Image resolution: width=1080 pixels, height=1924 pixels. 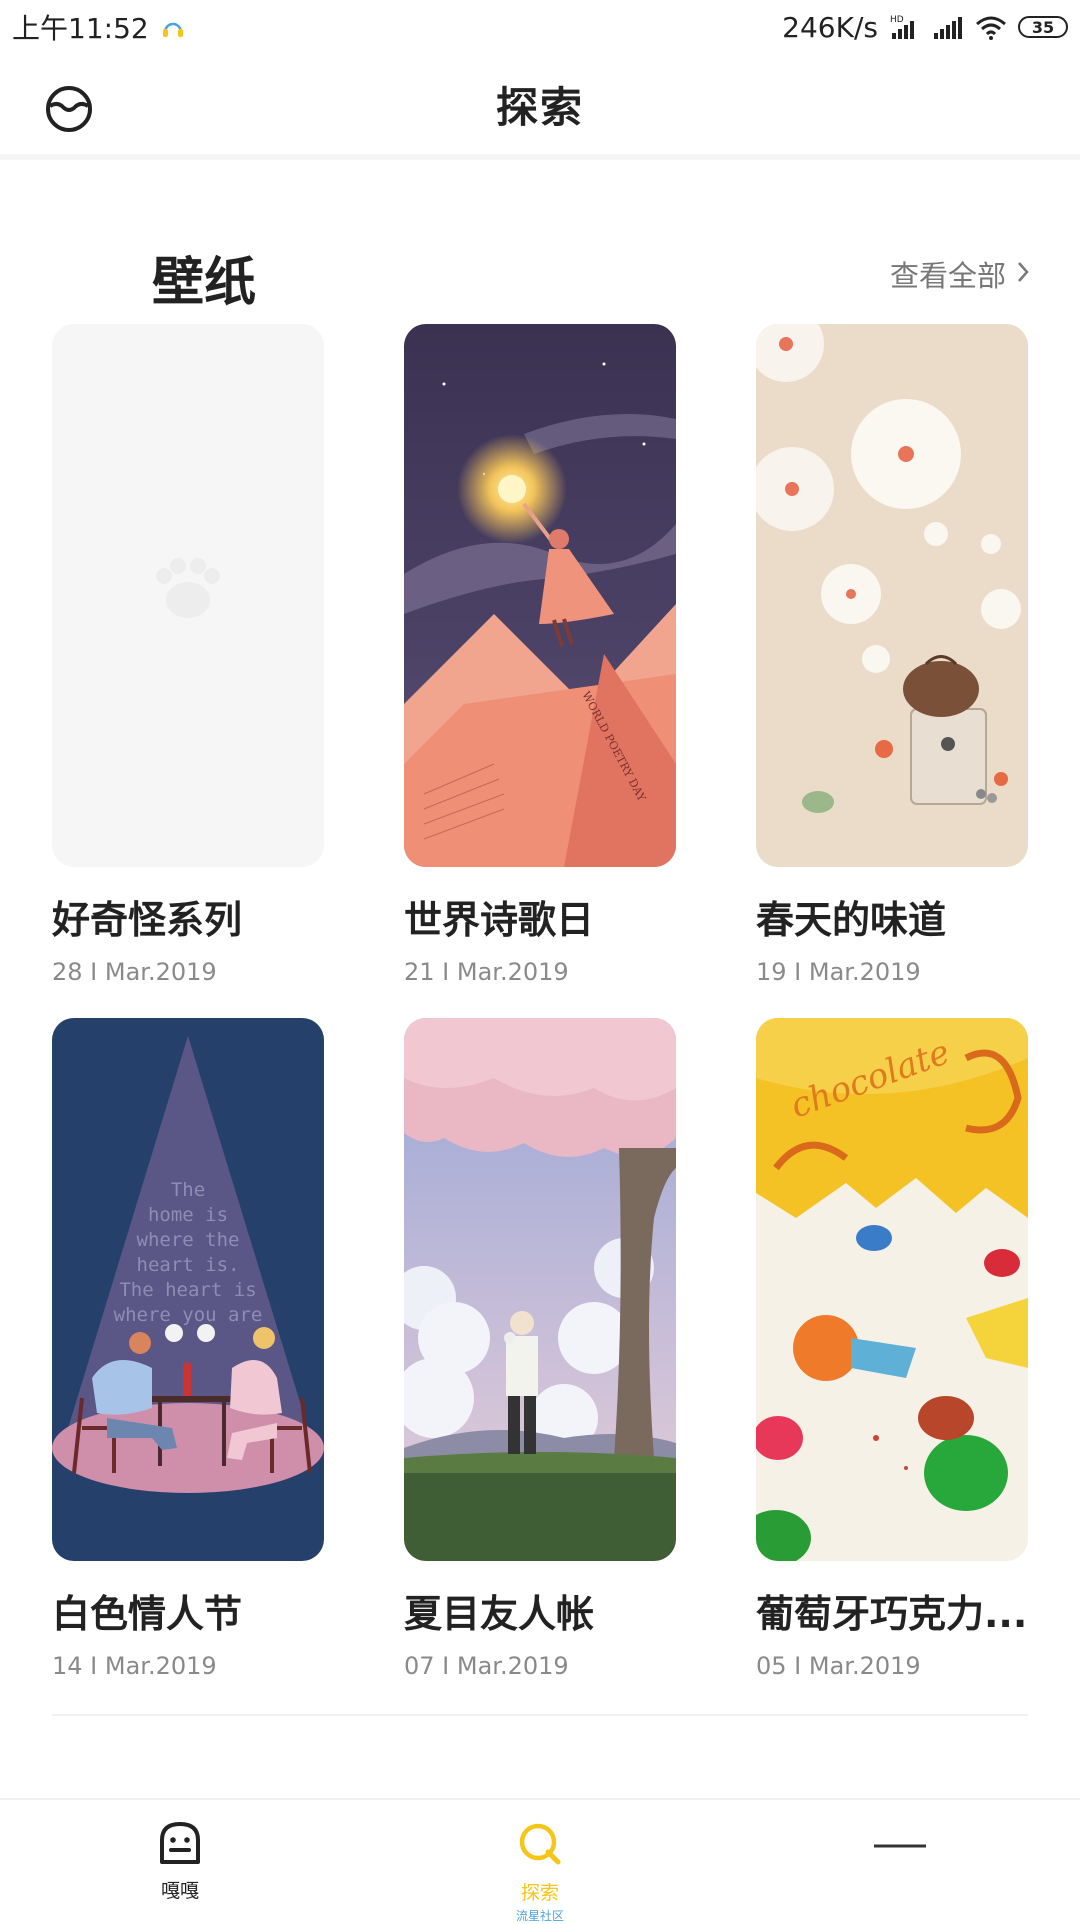 I want to click on assistant-icon, so click(x=173, y=27).